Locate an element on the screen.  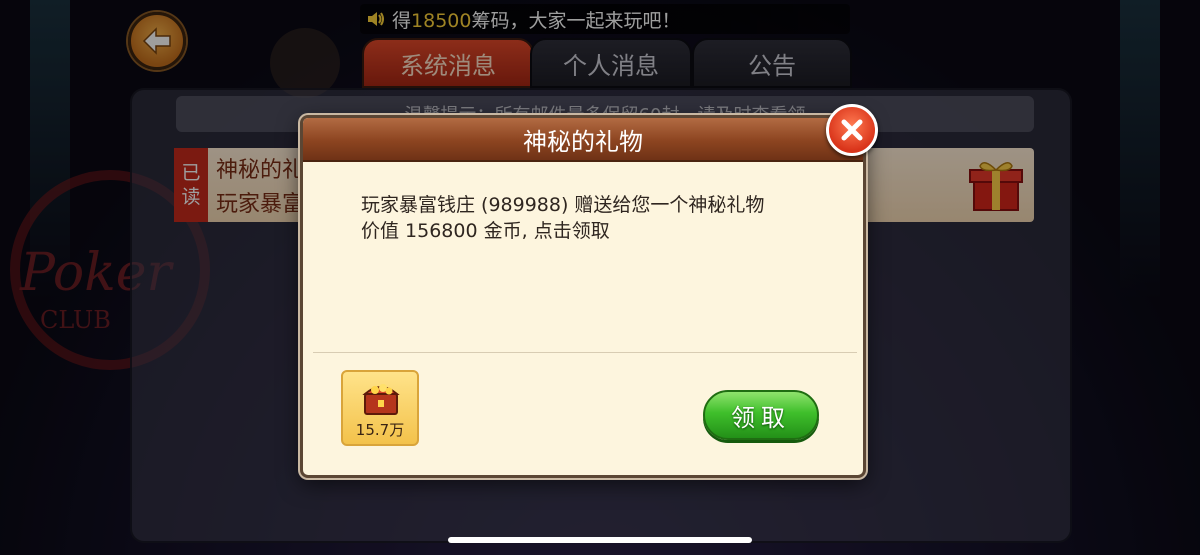
dialog-title: 神秘的礼物 is located at coordinates (583, 140).